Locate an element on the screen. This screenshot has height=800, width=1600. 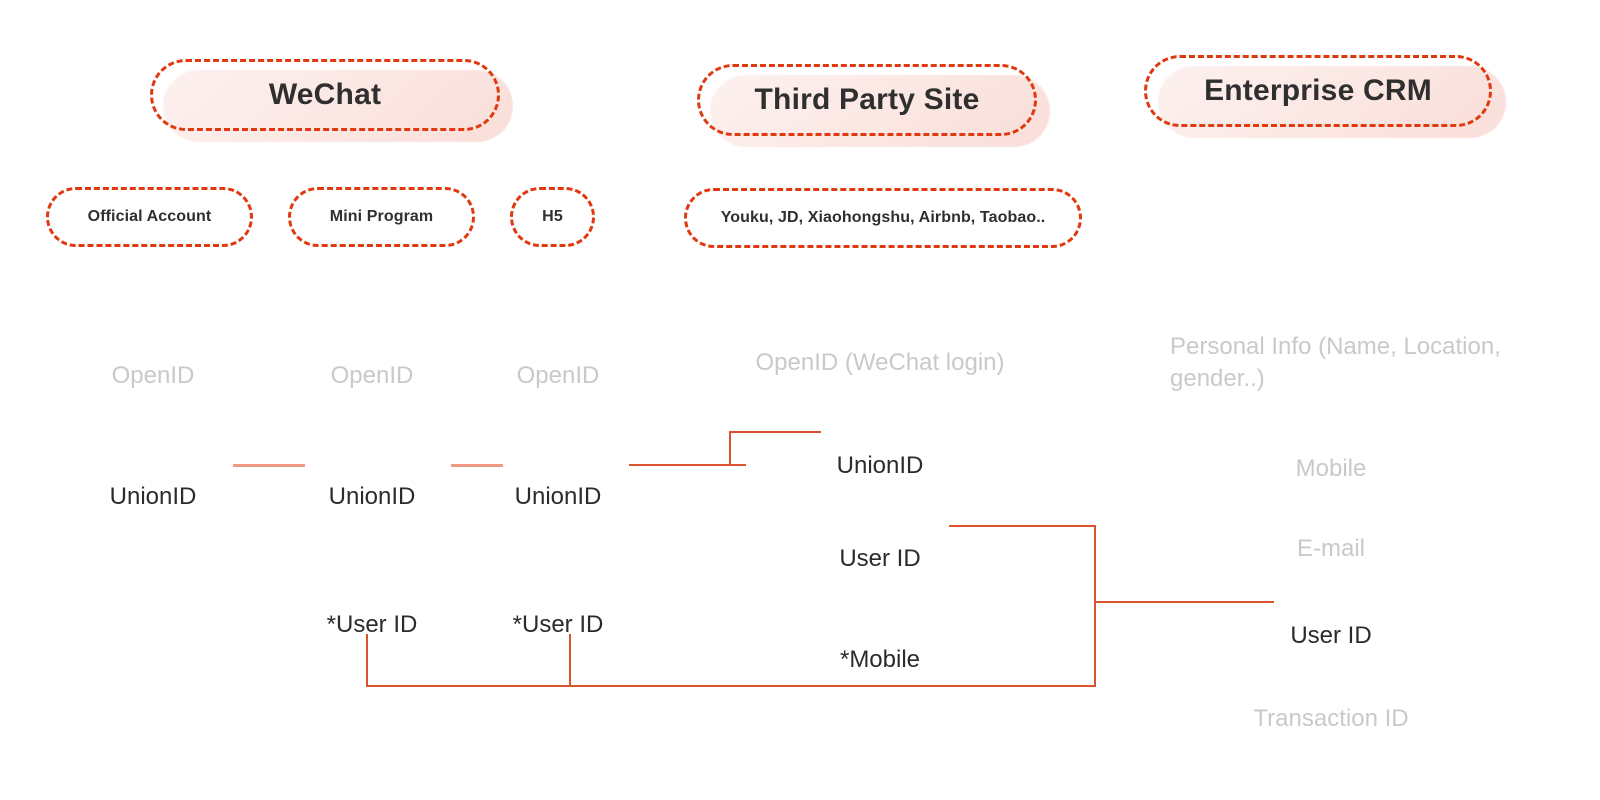
platform-pill-third-party: Third Party Site is located at coordinates (867, 100).